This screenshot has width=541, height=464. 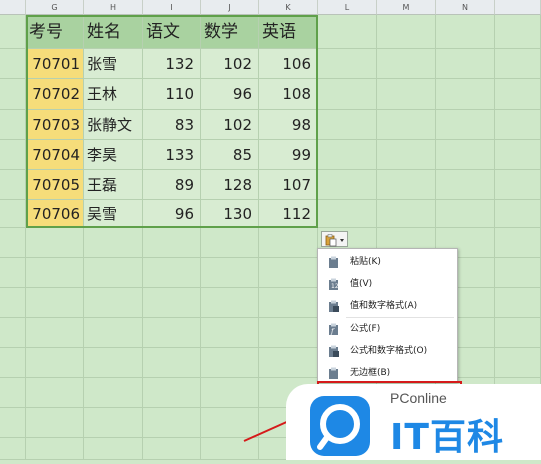 I want to click on table-cell: 128, so click(x=230, y=185).